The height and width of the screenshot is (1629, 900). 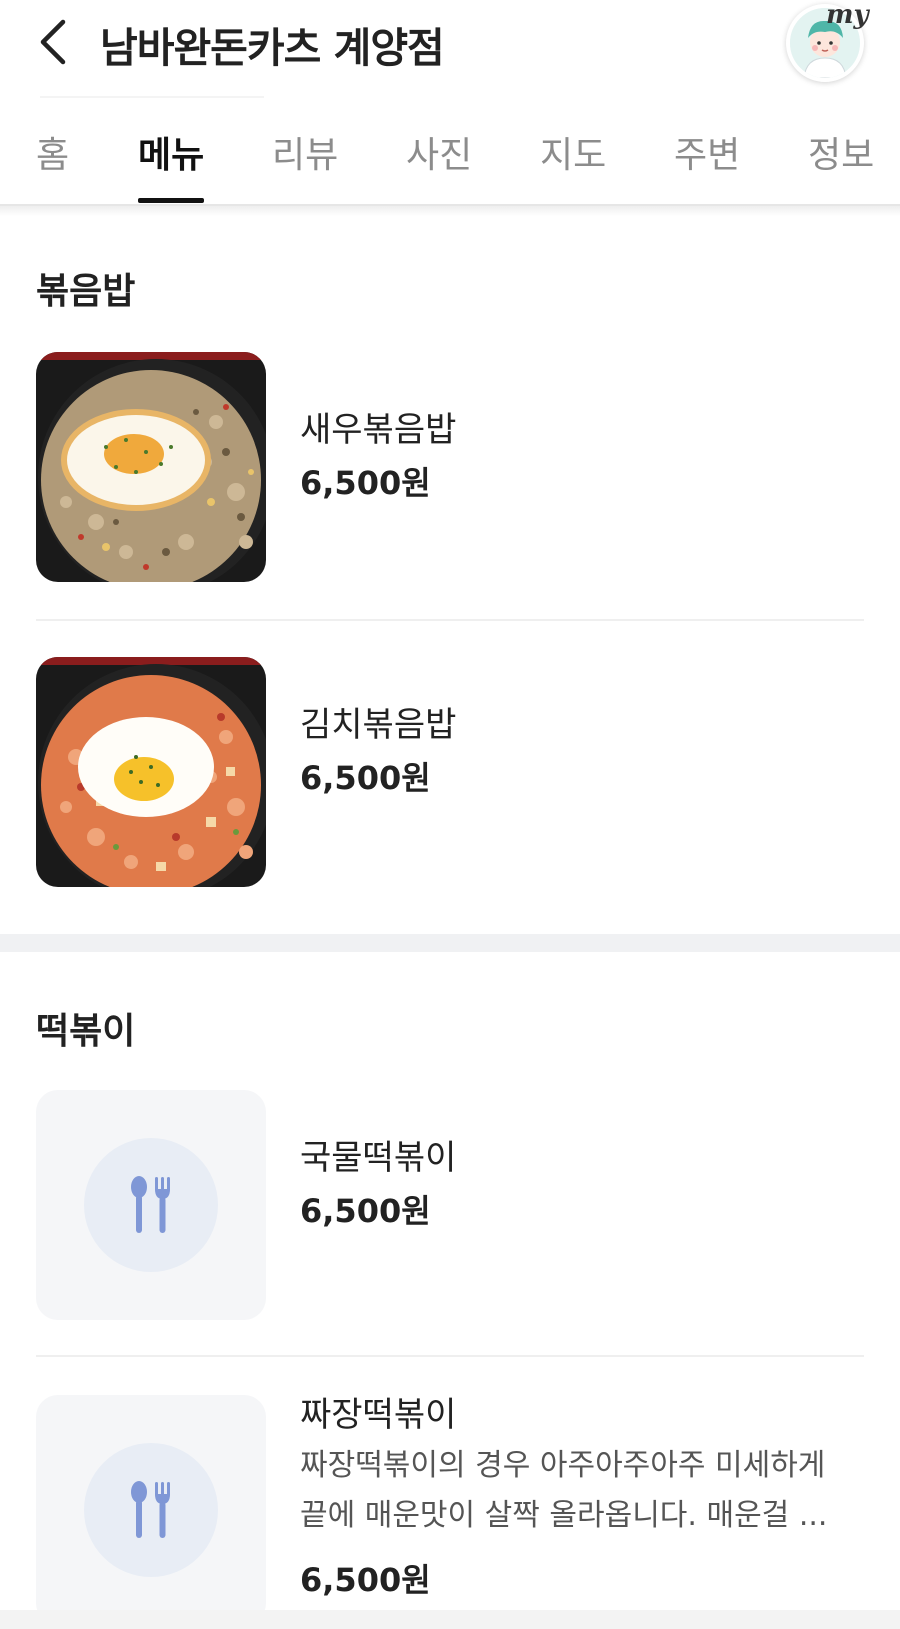 I want to click on tab-map: 지도, so click(x=573, y=152).